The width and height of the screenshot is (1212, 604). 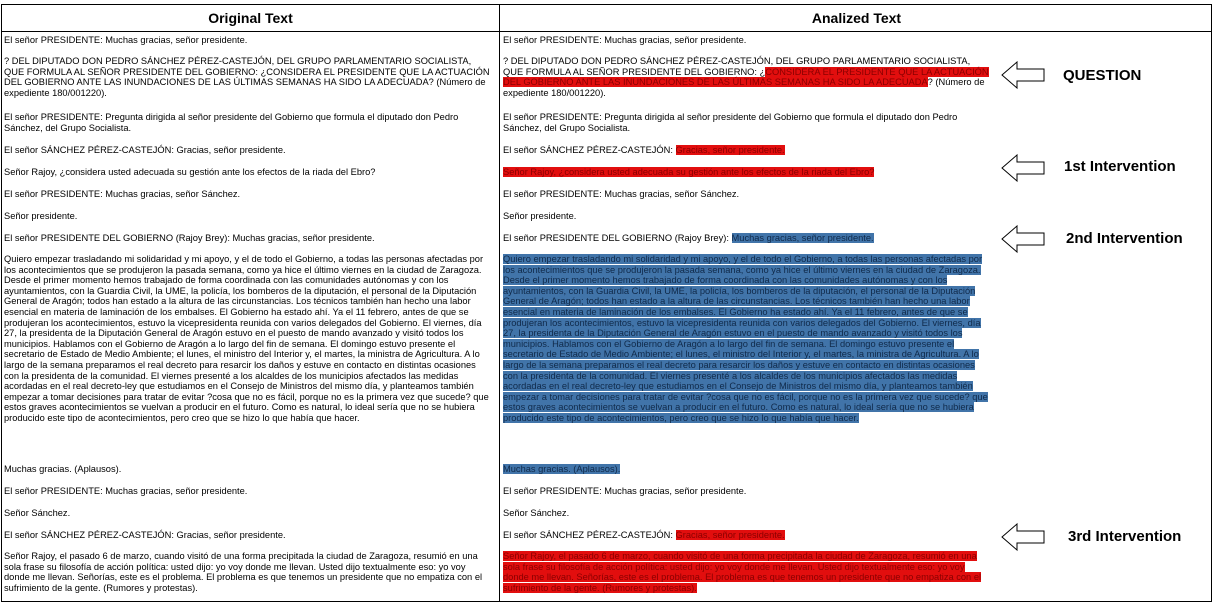 What do you see at coordinates (499, 303) in the screenshot?
I see `column-divider` at bounding box center [499, 303].